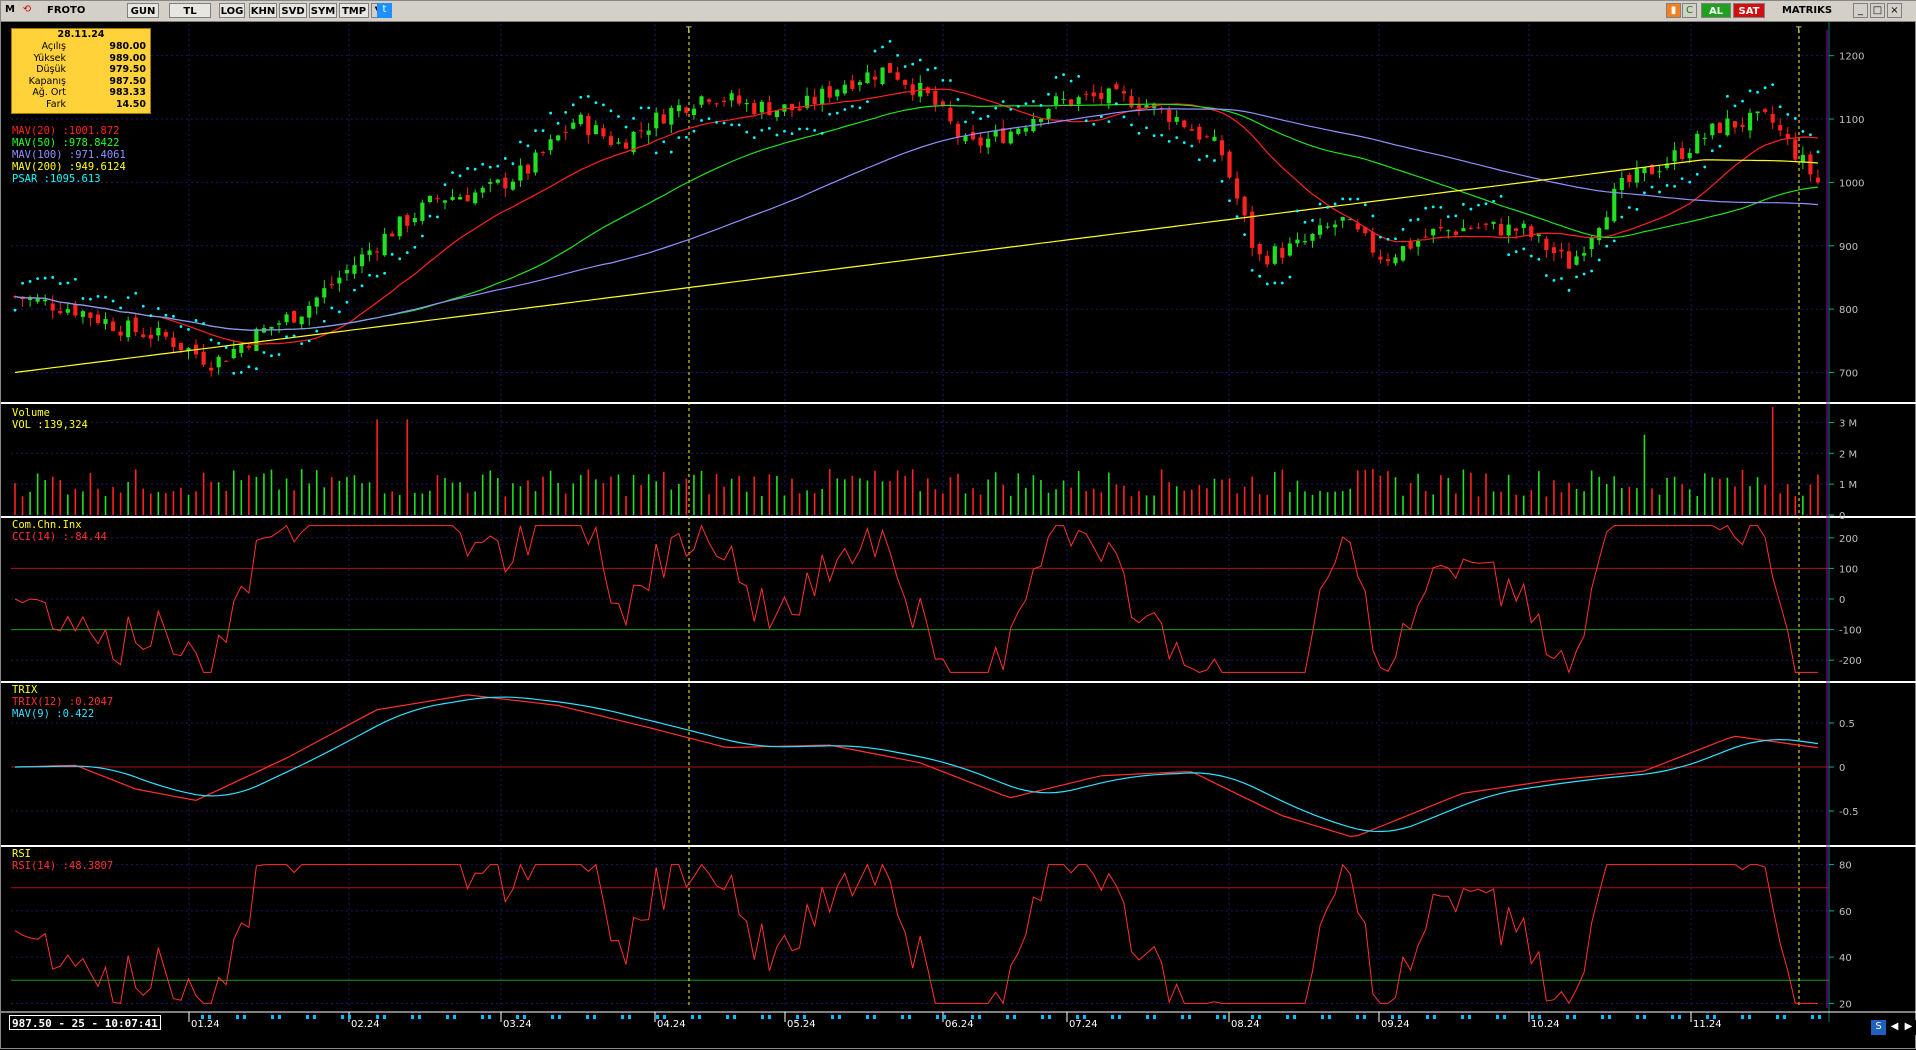 This screenshot has height=1050, width=1916. I want to click on scroll-icon: S, so click(1878, 1027).